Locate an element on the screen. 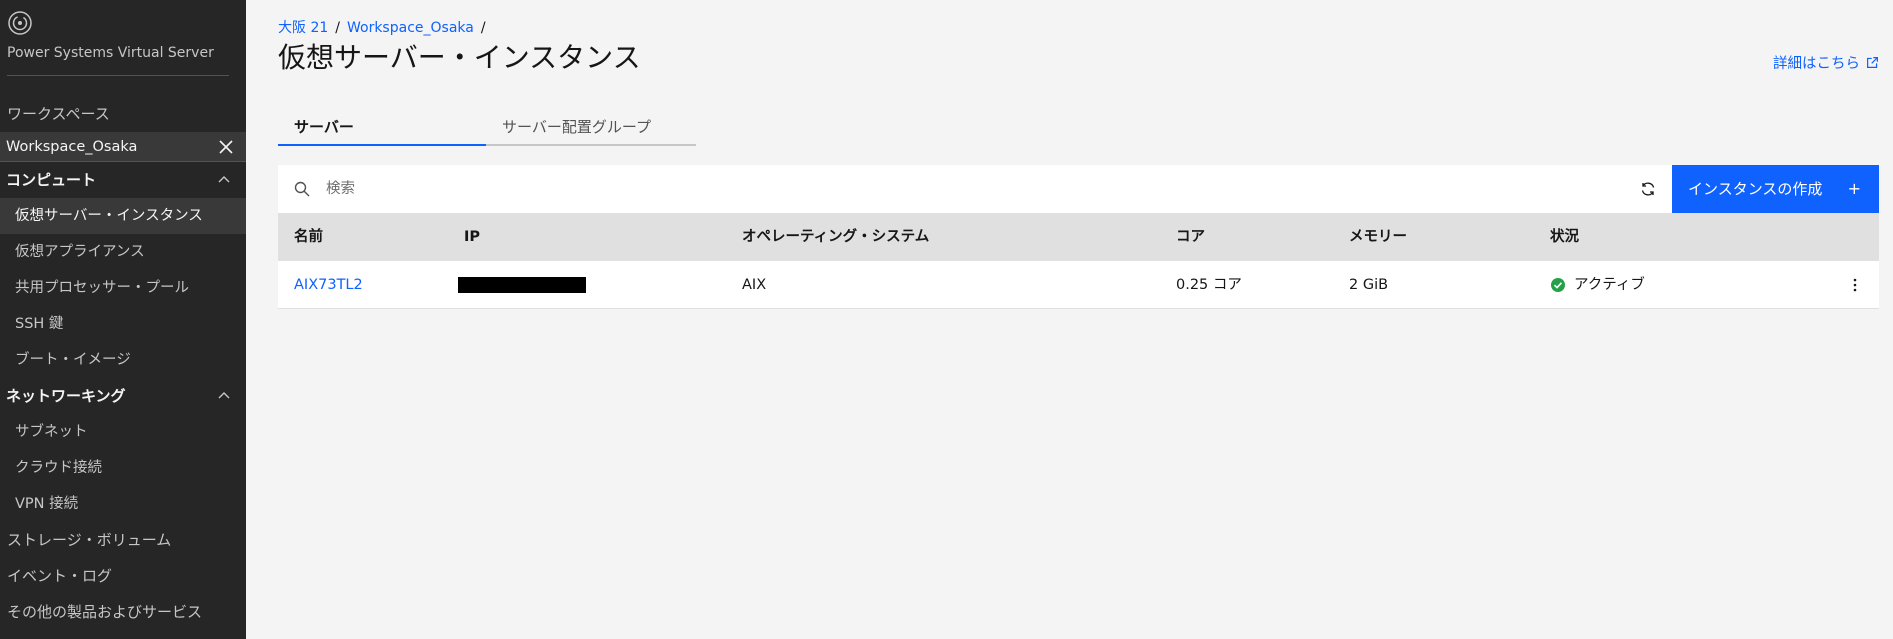 The width and height of the screenshot is (1893, 639). create-instance-button: インスタンスの作成 + is located at coordinates (1775, 189).